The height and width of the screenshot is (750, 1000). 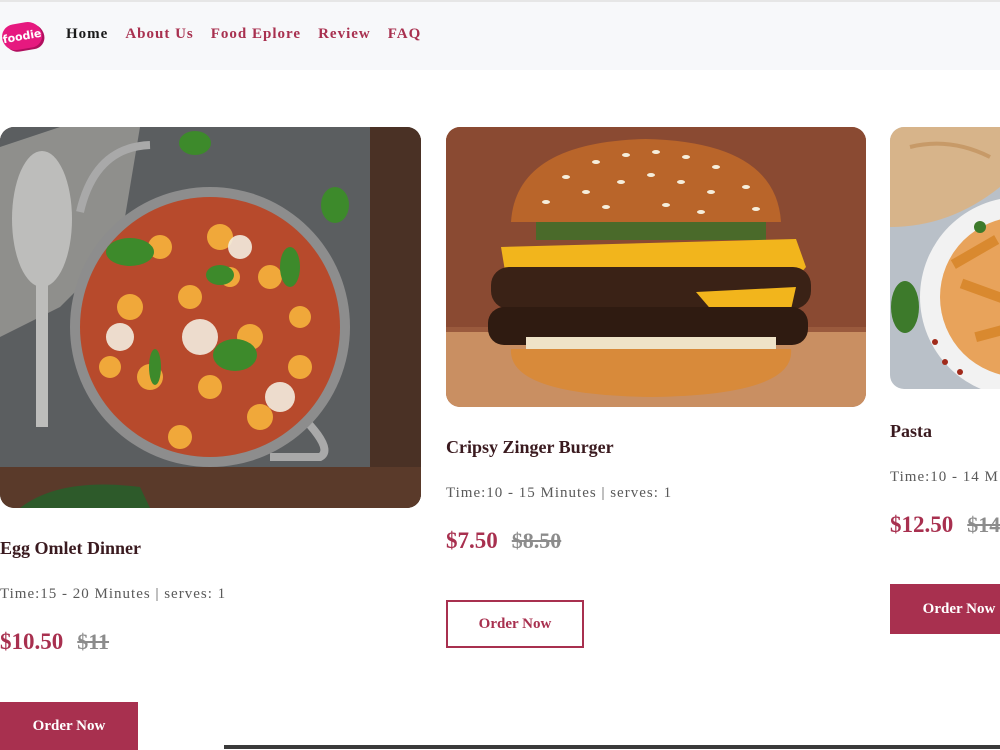 What do you see at coordinates (911, 431) in the screenshot?
I see `card-title: Pasta` at bounding box center [911, 431].